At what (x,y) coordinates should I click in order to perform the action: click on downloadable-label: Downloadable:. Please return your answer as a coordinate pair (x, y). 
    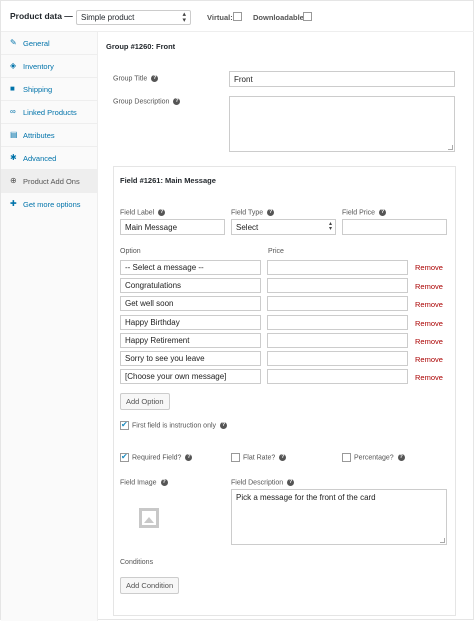
    Looking at the image, I should click on (280, 17).